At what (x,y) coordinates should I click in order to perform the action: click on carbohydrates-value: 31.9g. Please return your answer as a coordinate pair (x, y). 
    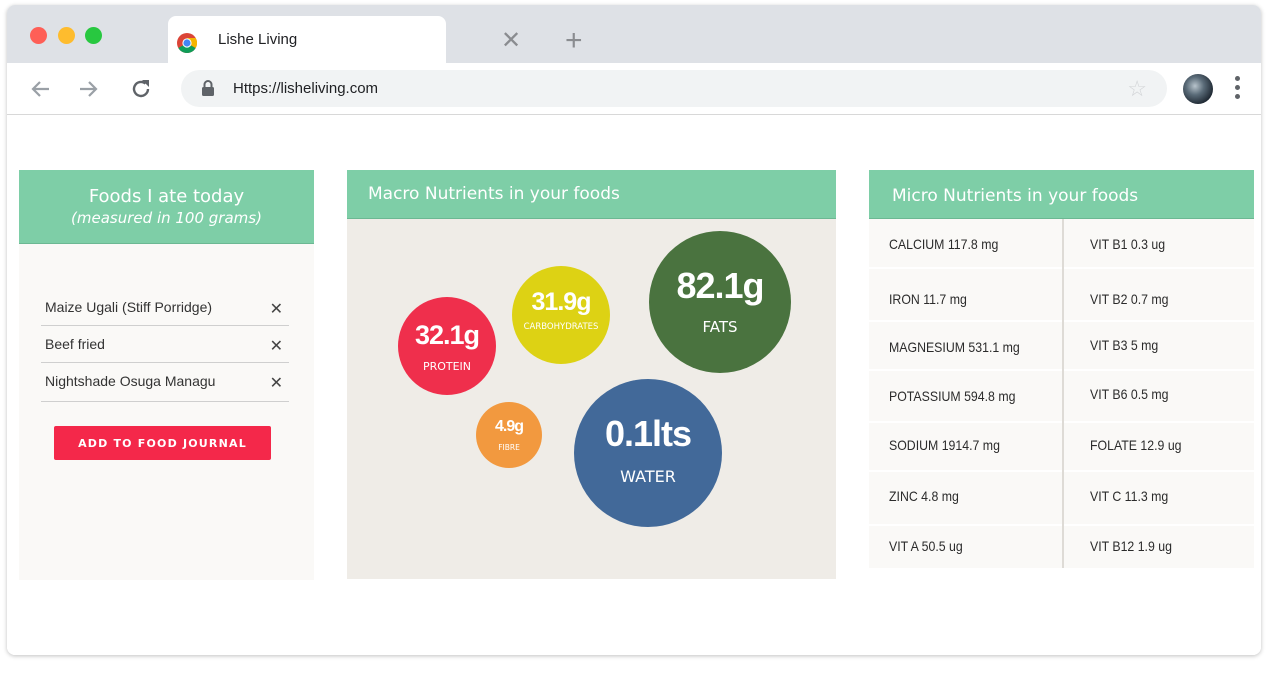
    Looking at the image, I should click on (561, 302).